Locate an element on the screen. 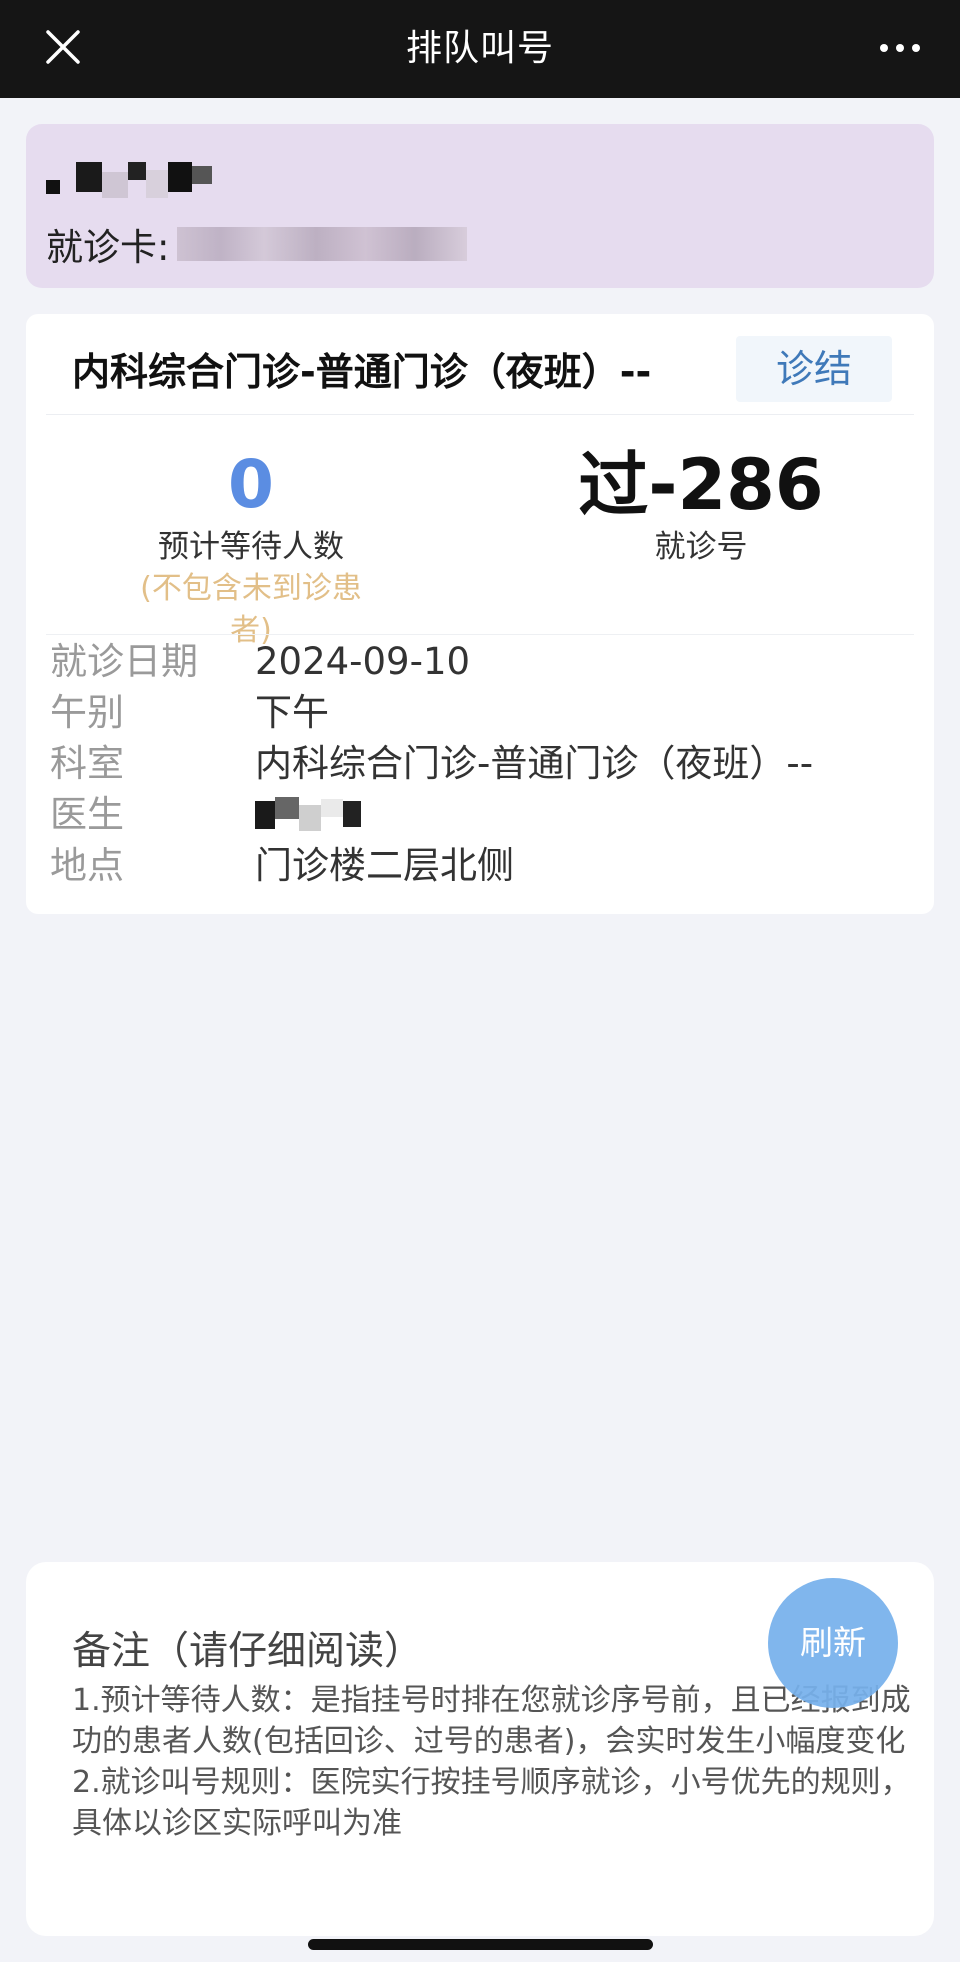  waiting-stat: 0 预计等待人数 (不包含未到诊患者) is located at coordinates (251, 548).